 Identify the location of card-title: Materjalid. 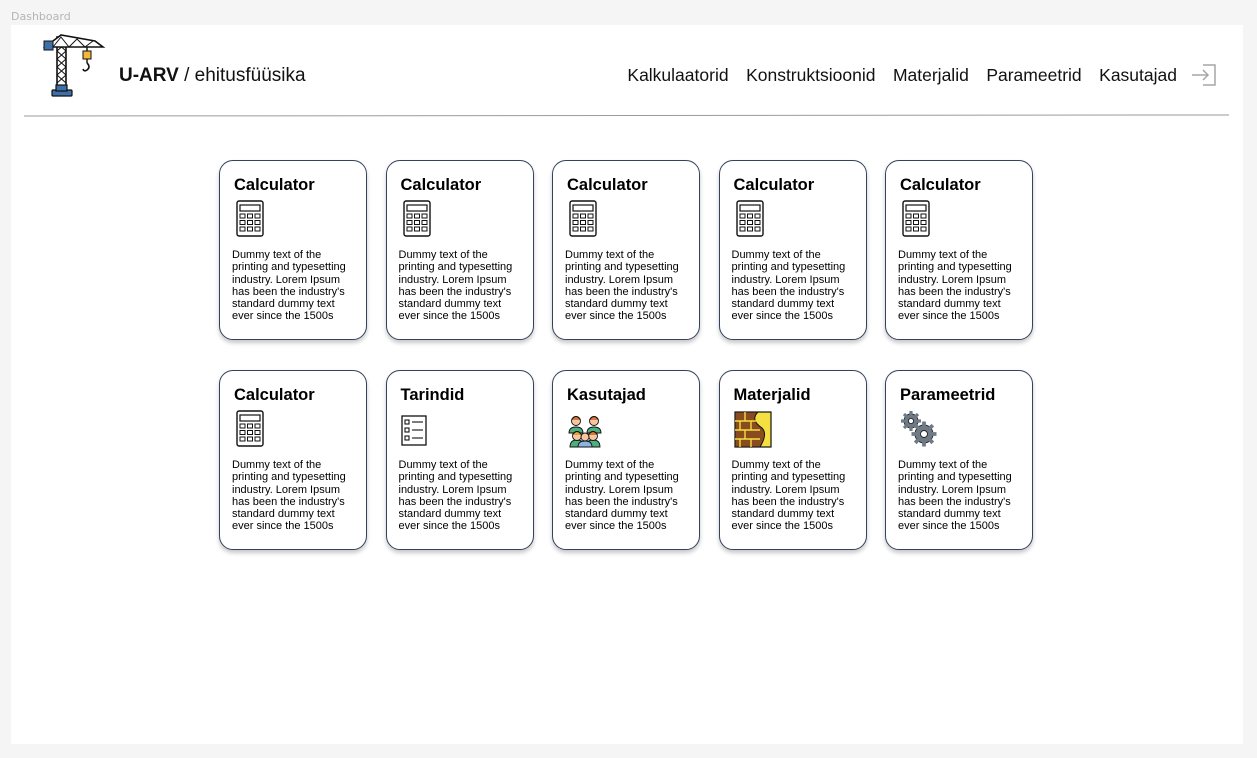
(772, 395).